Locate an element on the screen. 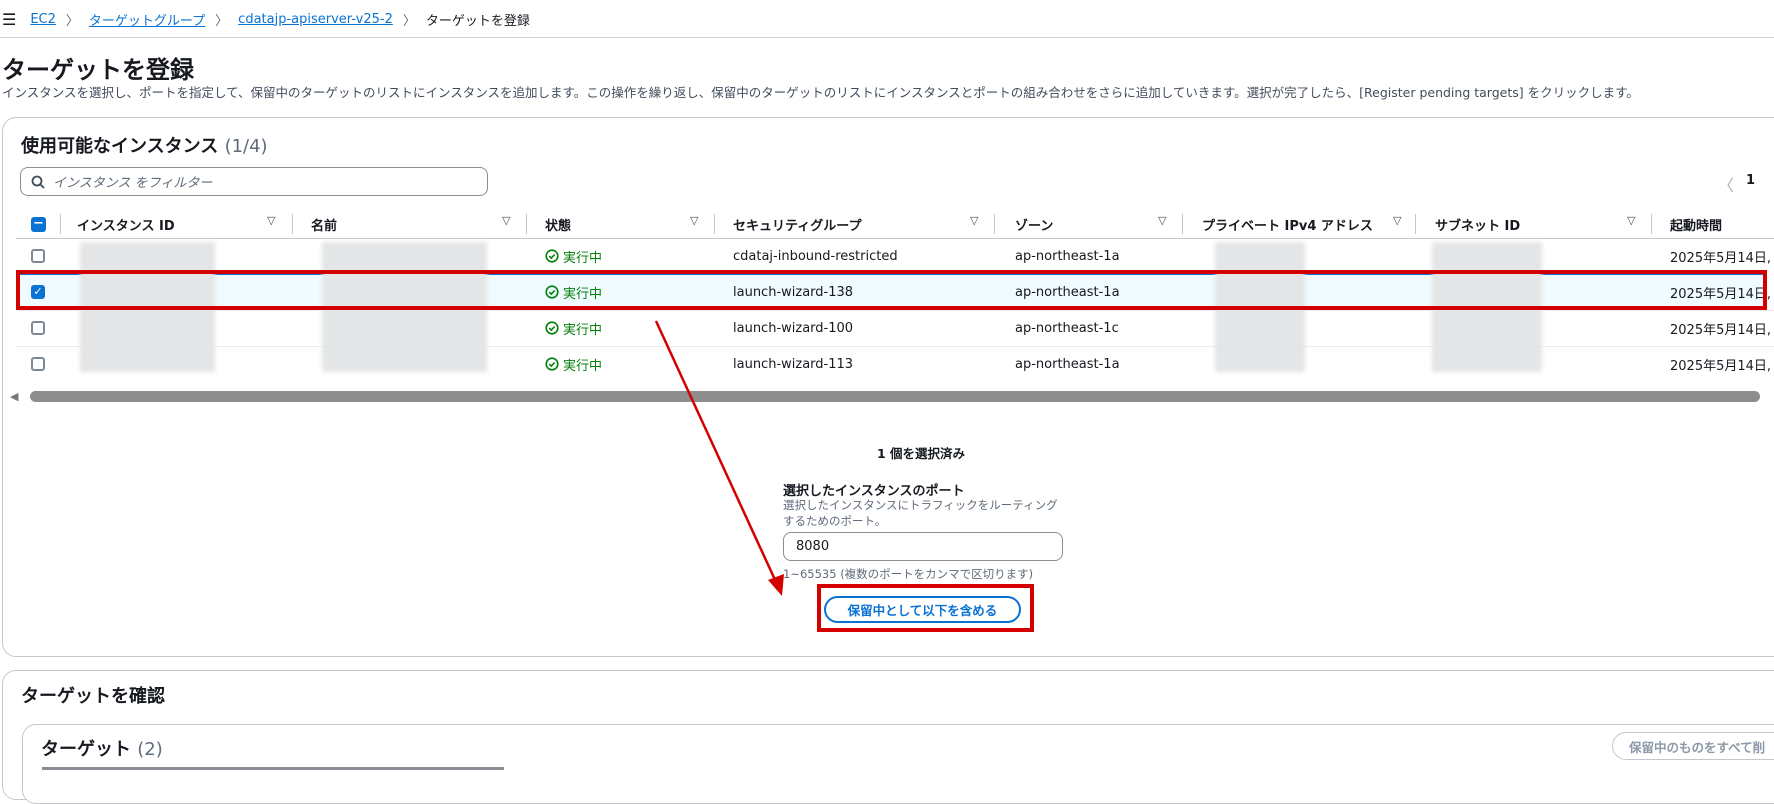 Image resolution: width=1774 pixels, height=804 pixels. remove-all-pending-button: 保留中のものをすべて削 is located at coordinates (1693, 746).